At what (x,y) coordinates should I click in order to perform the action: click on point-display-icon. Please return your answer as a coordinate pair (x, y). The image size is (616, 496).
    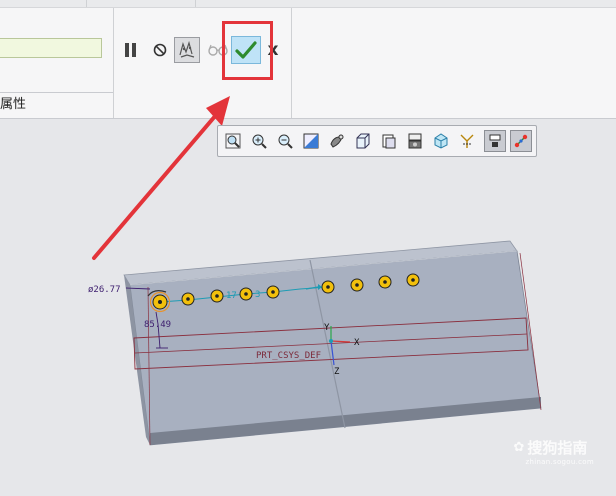
    Looking at the image, I should click on (521, 141).